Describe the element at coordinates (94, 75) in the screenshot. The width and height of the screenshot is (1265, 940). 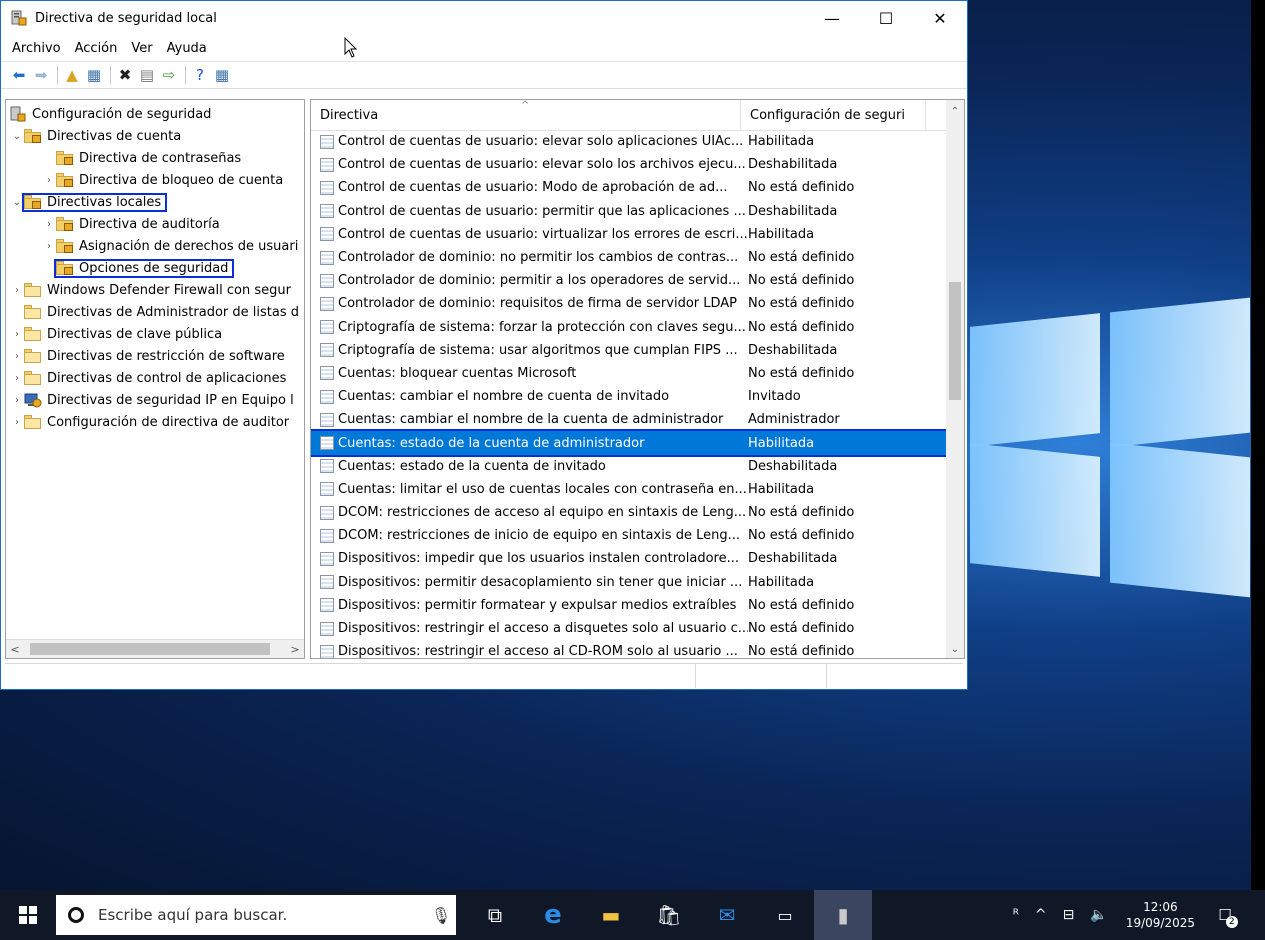
I see `show-hide-tree-icon: ▦` at that location.